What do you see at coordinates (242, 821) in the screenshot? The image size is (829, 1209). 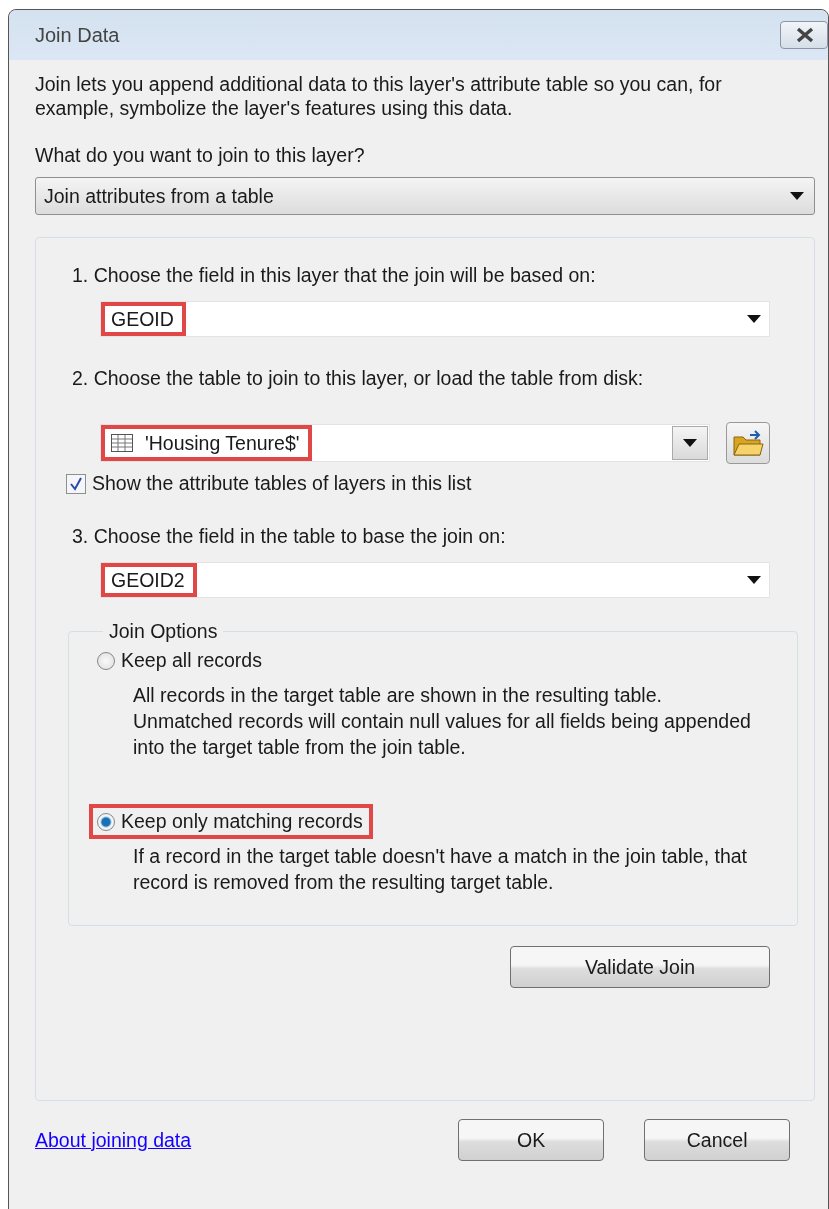 I see `radio-label: Keep only matching records` at bounding box center [242, 821].